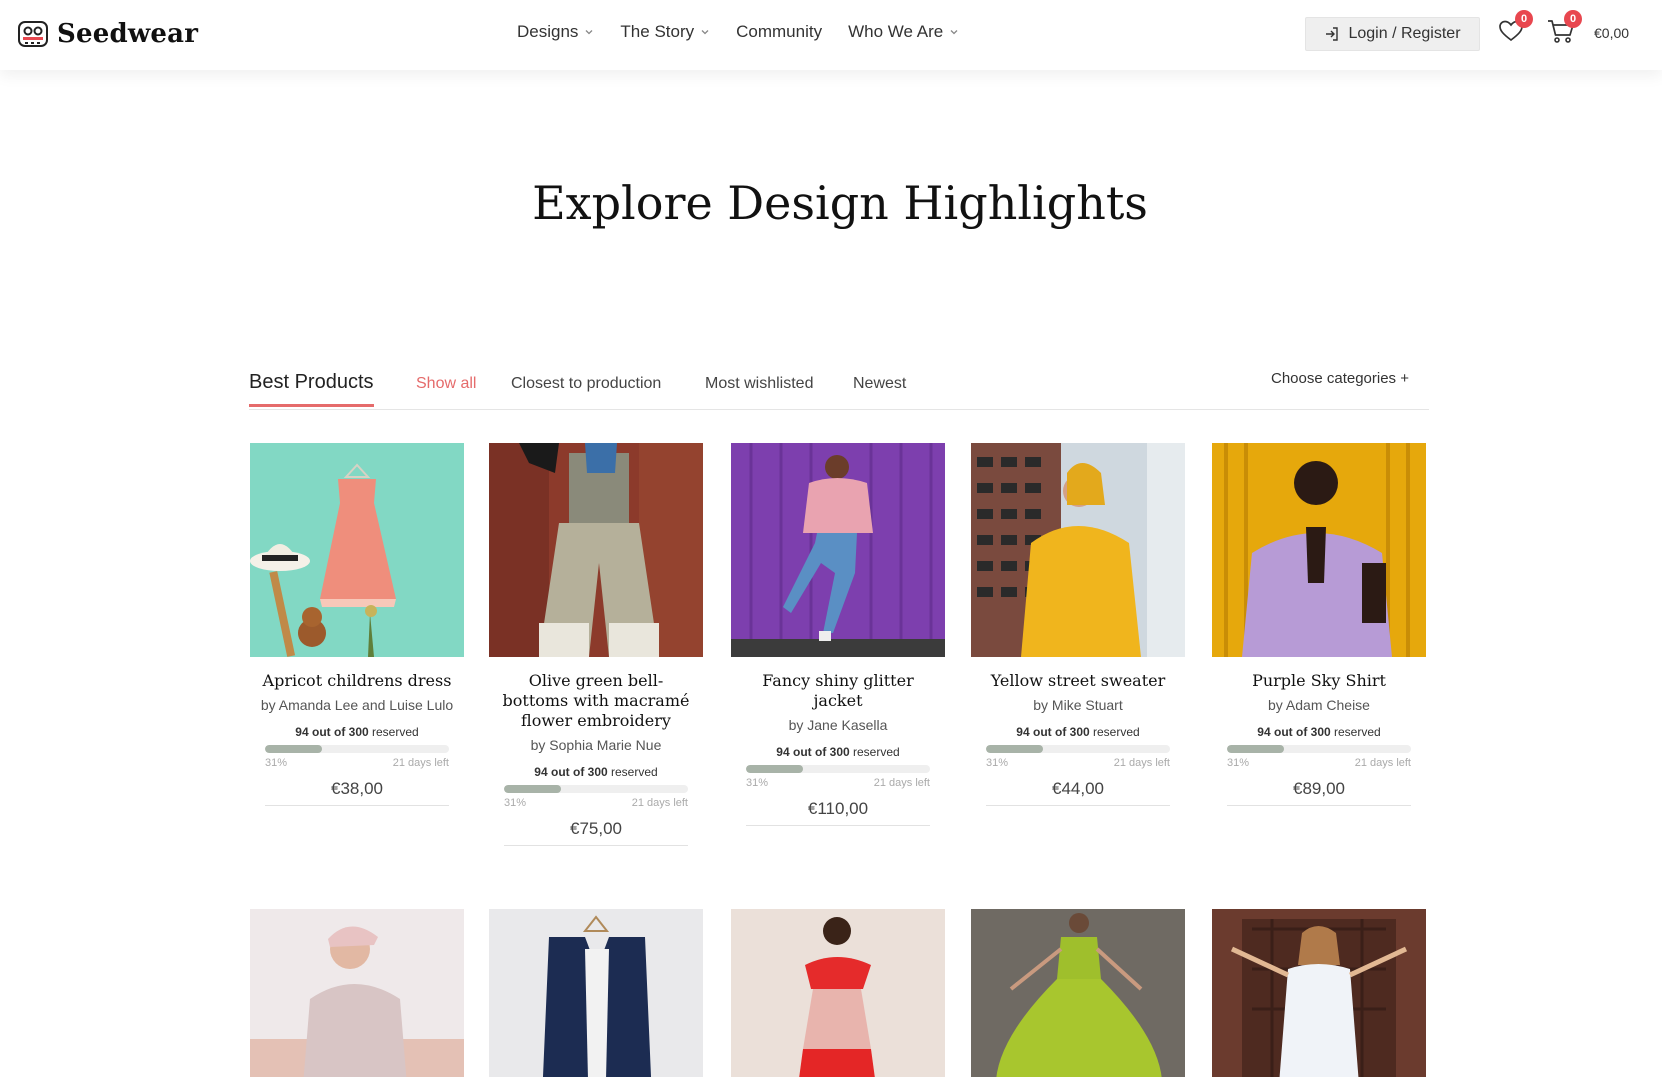 The height and width of the screenshot is (1077, 1662). What do you see at coordinates (1319, 792) in the screenshot?
I see `product-price: €89,00` at bounding box center [1319, 792].